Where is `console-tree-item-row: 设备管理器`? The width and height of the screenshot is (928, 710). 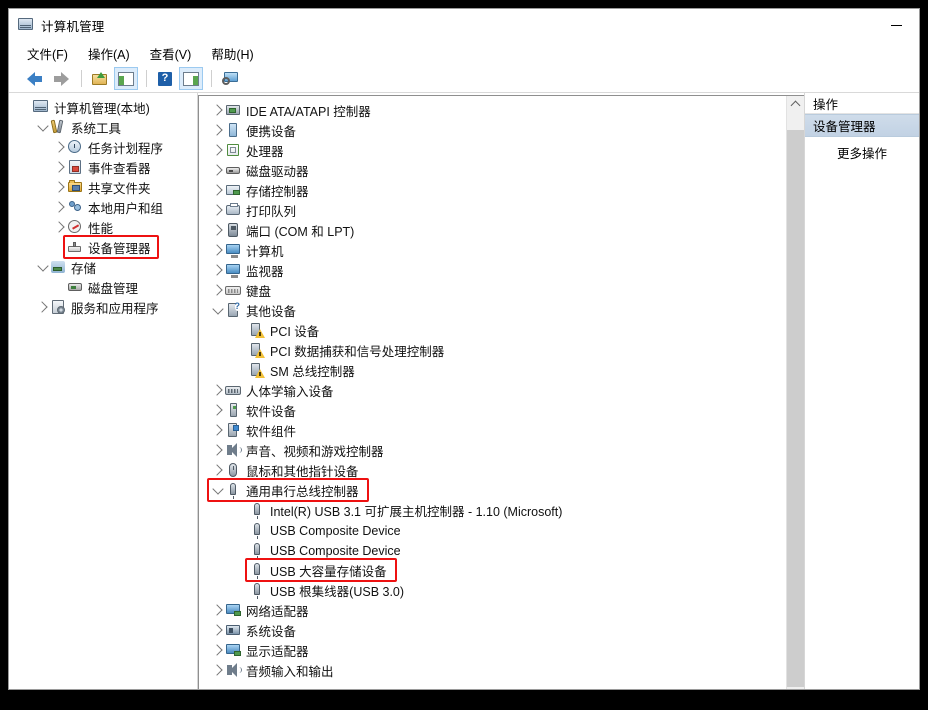 console-tree-item-row: 设备管理器 is located at coordinates (103, 247).